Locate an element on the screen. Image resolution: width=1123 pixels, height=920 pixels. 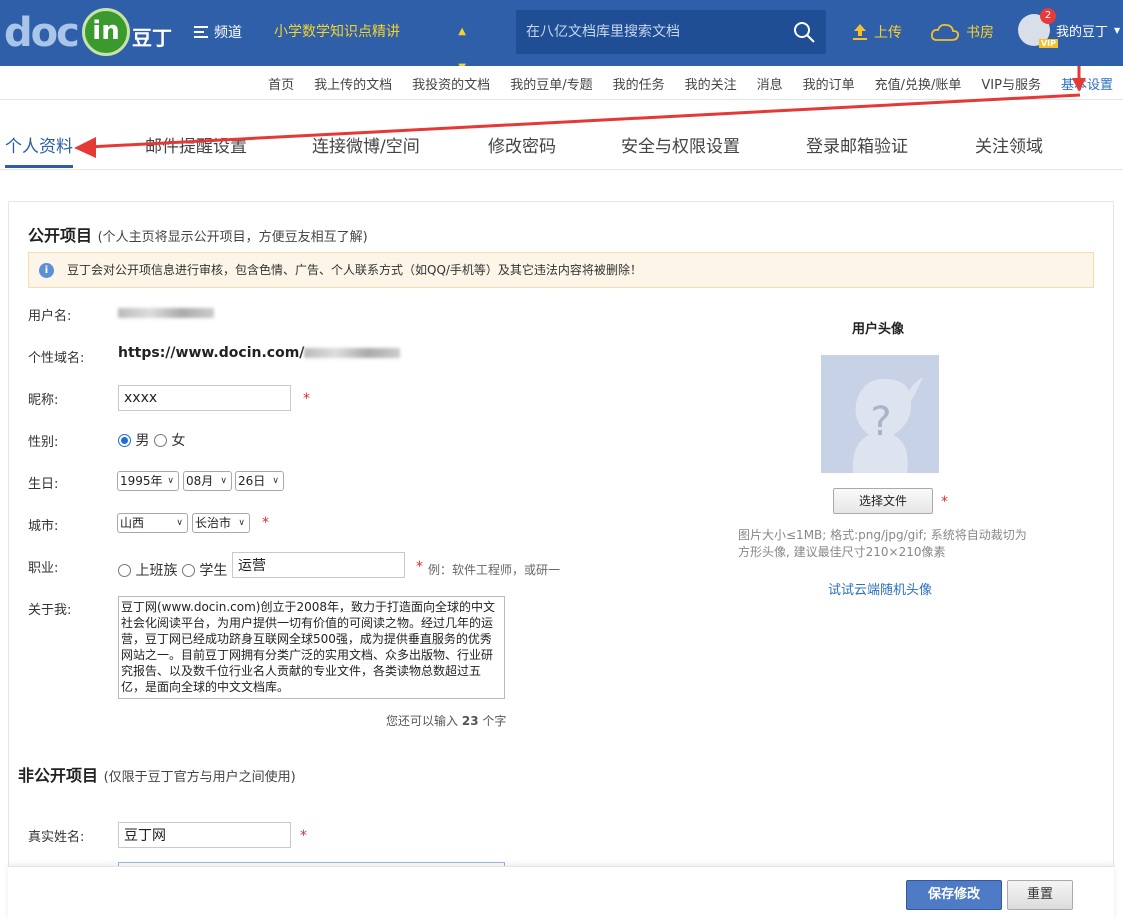
choose-file-button: 选择文件 is located at coordinates (883, 501).